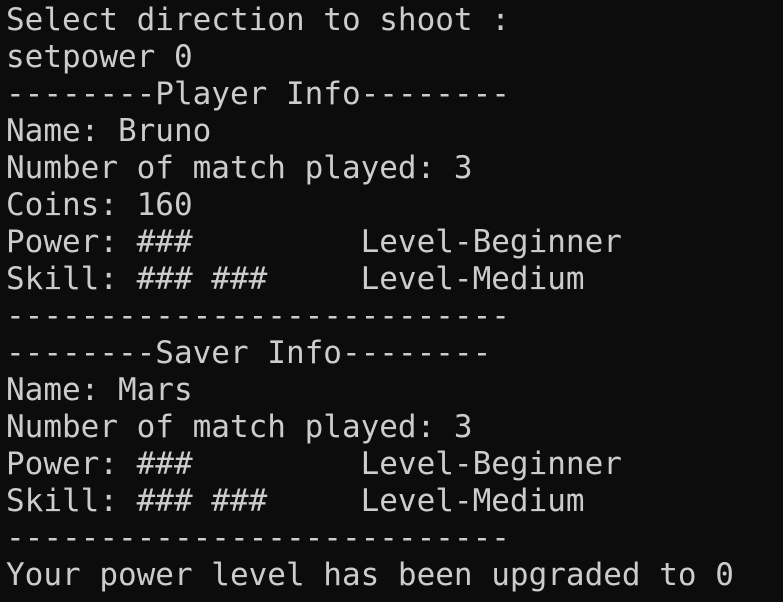 Image resolution: width=783 pixels, height=602 pixels. I want to click on player-name: Name: Bruno, so click(109, 131).